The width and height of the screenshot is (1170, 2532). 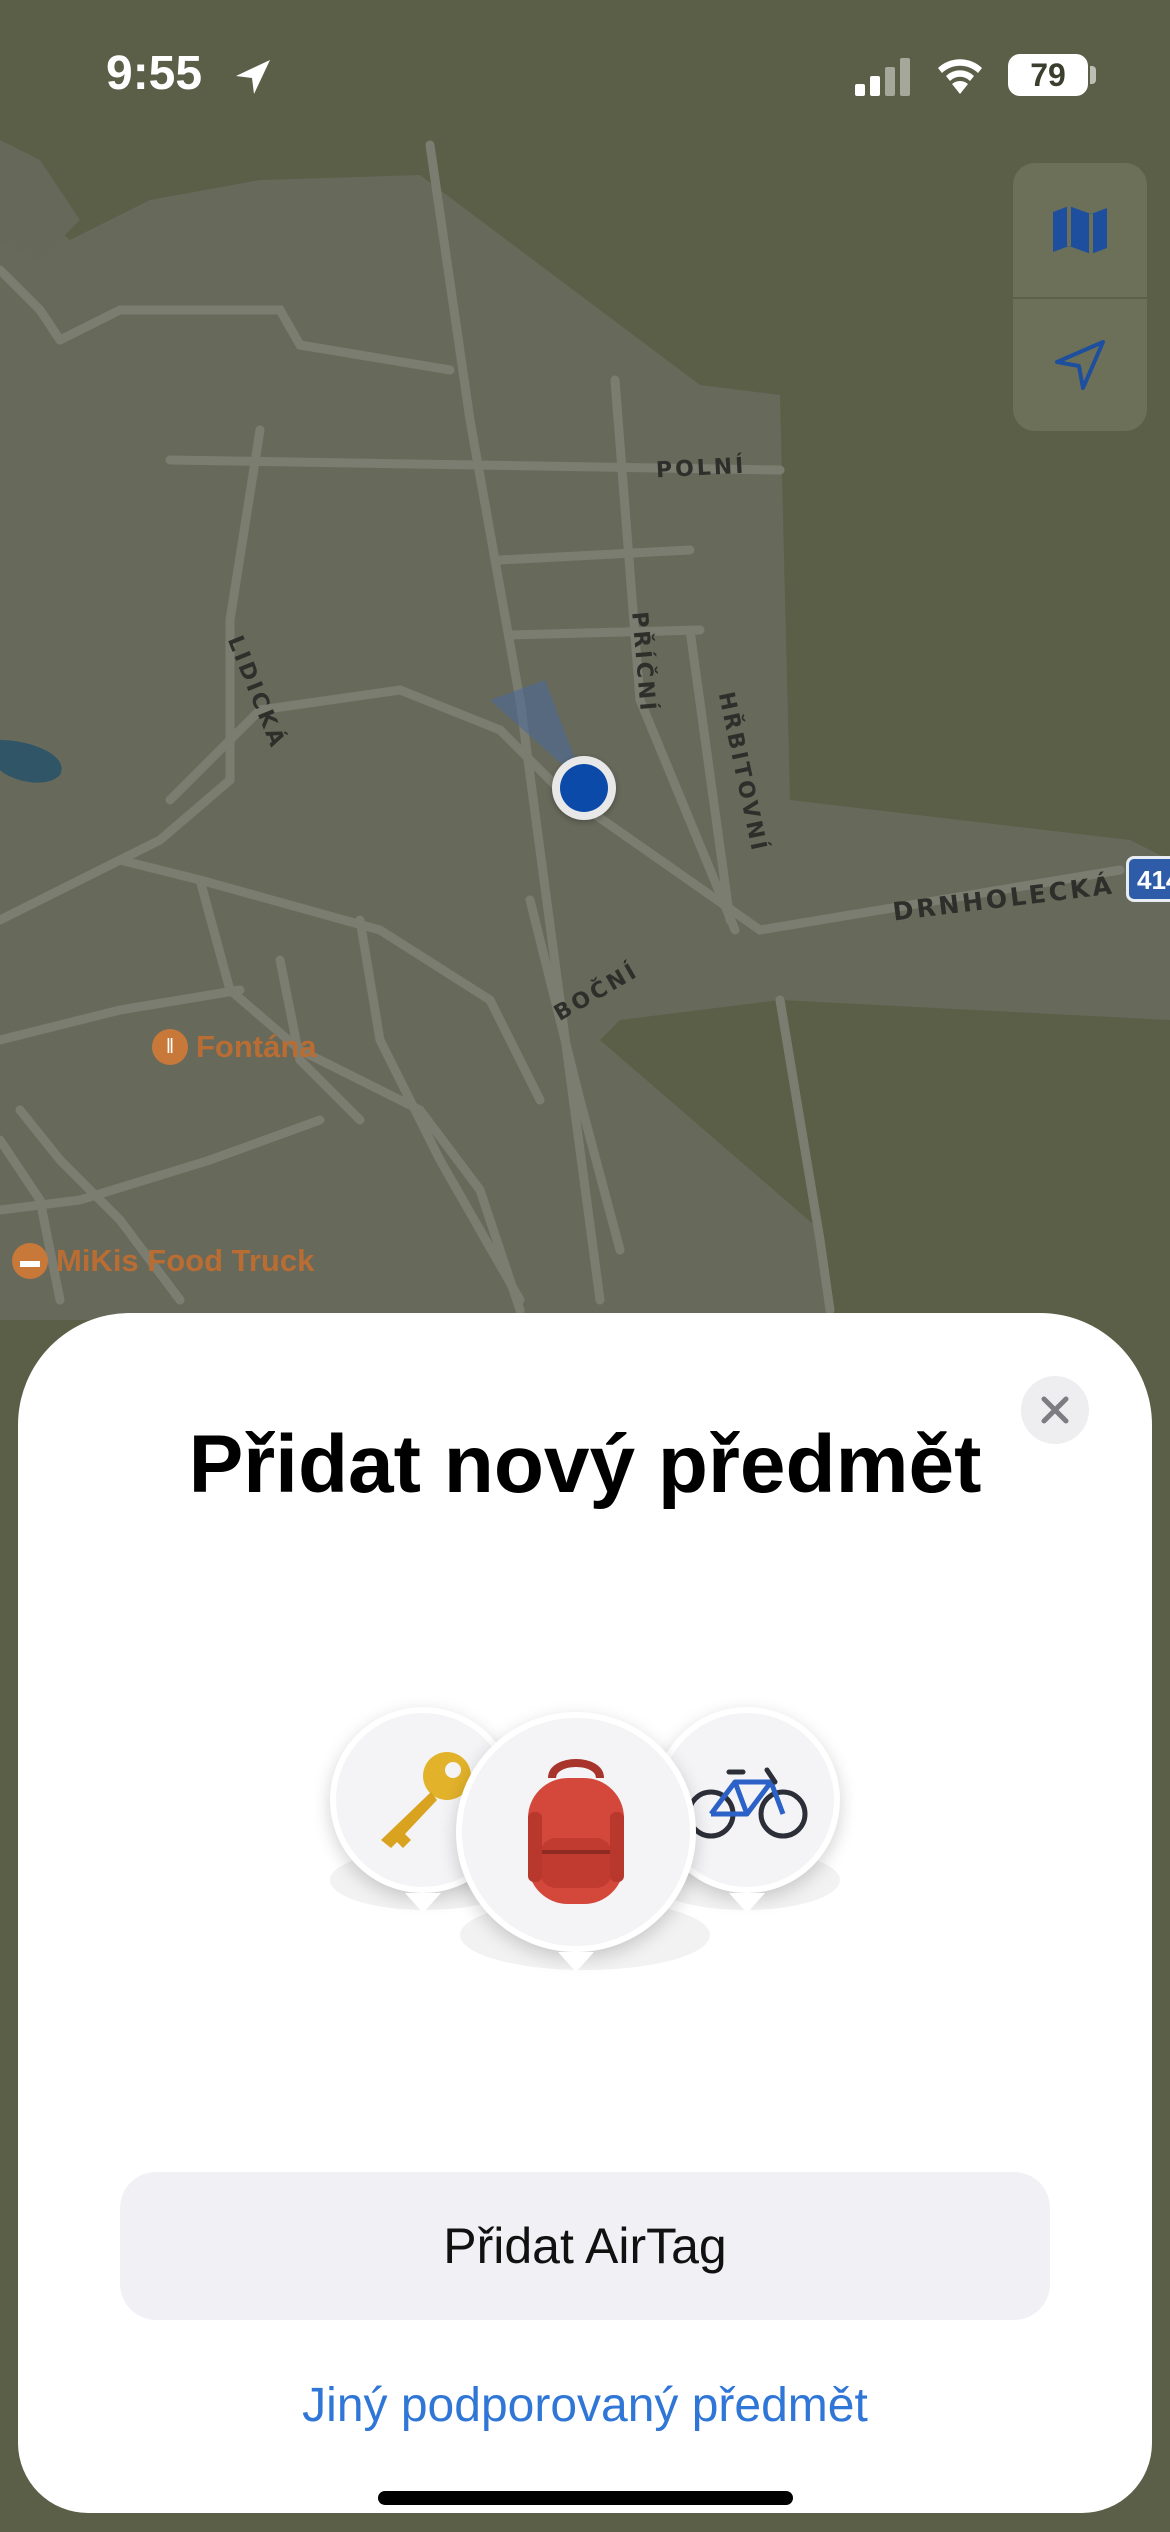 What do you see at coordinates (1093, 75) in the screenshot?
I see `battery-cap` at bounding box center [1093, 75].